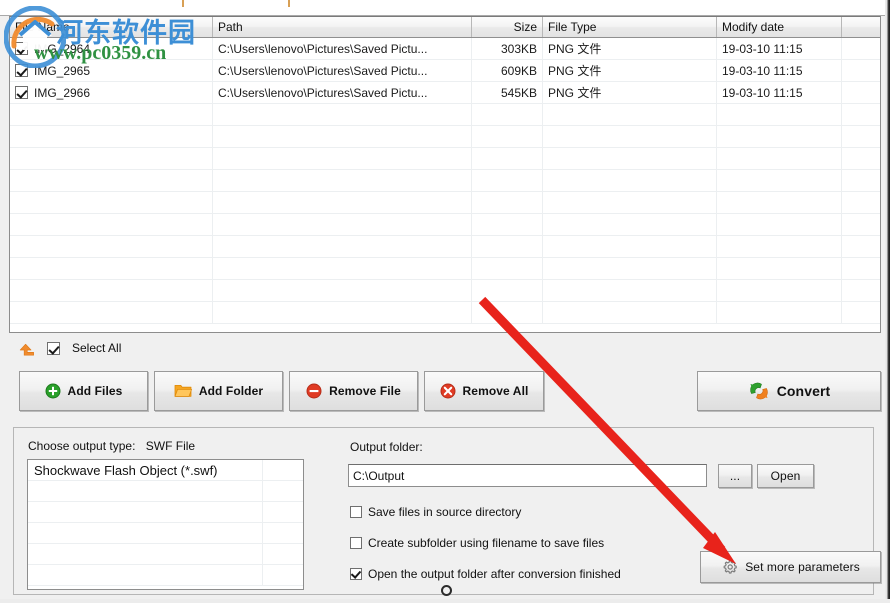  What do you see at coordinates (53, 348) in the screenshot?
I see `select-all-checkbox` at bounding box center [53, 348].